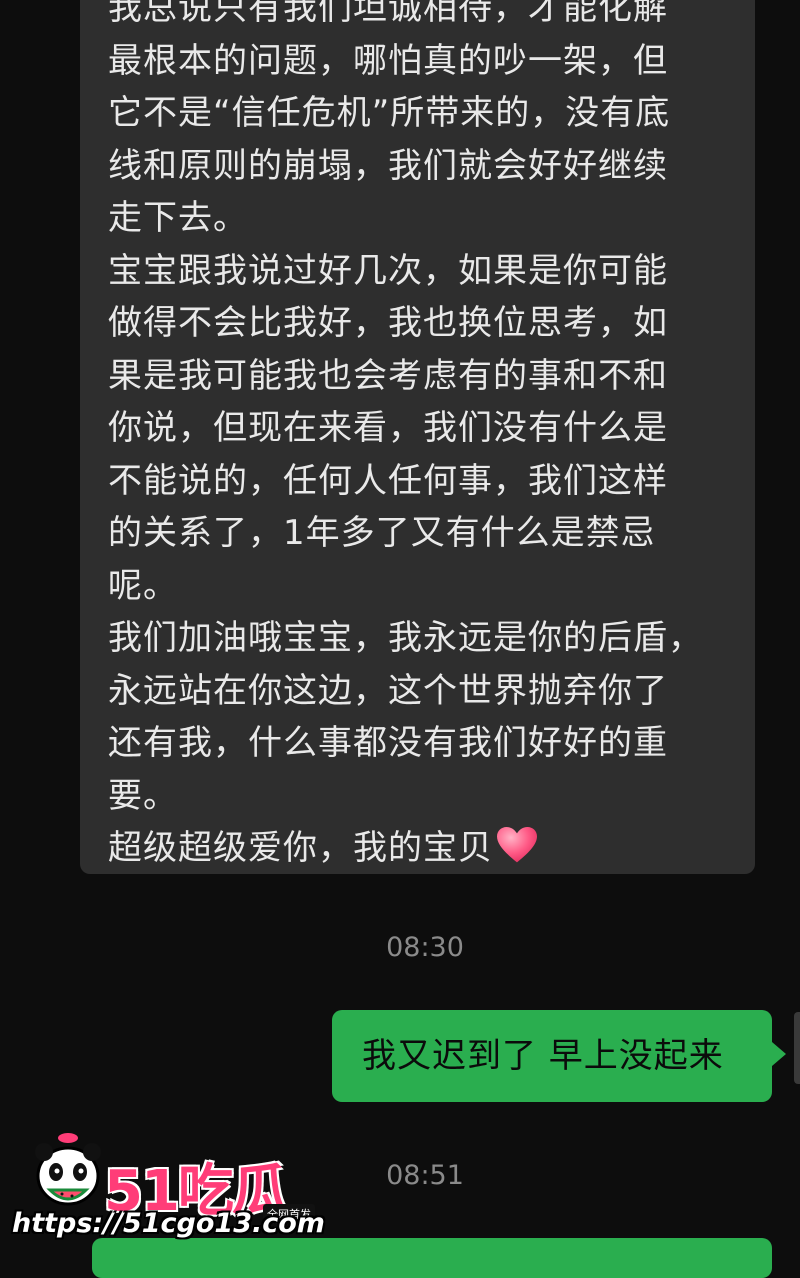 The width and height of the screenshot is (800, 1278). I want to click on outgoing-message-bubble: 我又迟到了 早上没起来, so click(559, 1056).